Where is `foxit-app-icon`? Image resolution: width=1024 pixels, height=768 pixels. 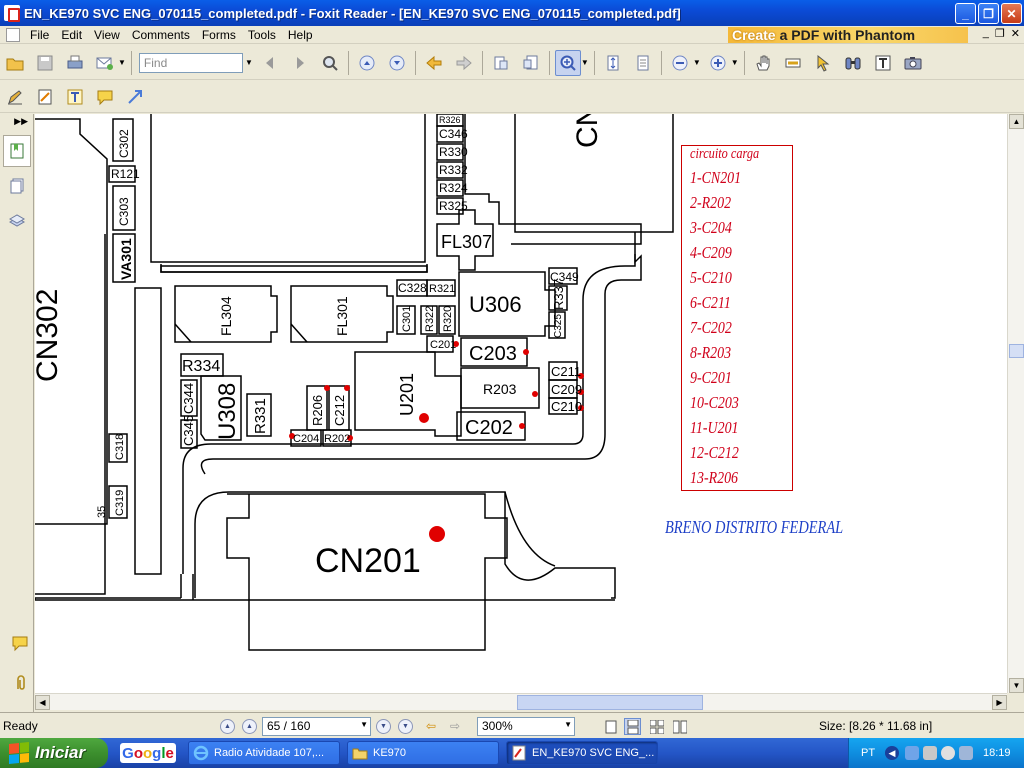
foxit-app-icon is located at coordinates (12, 13).